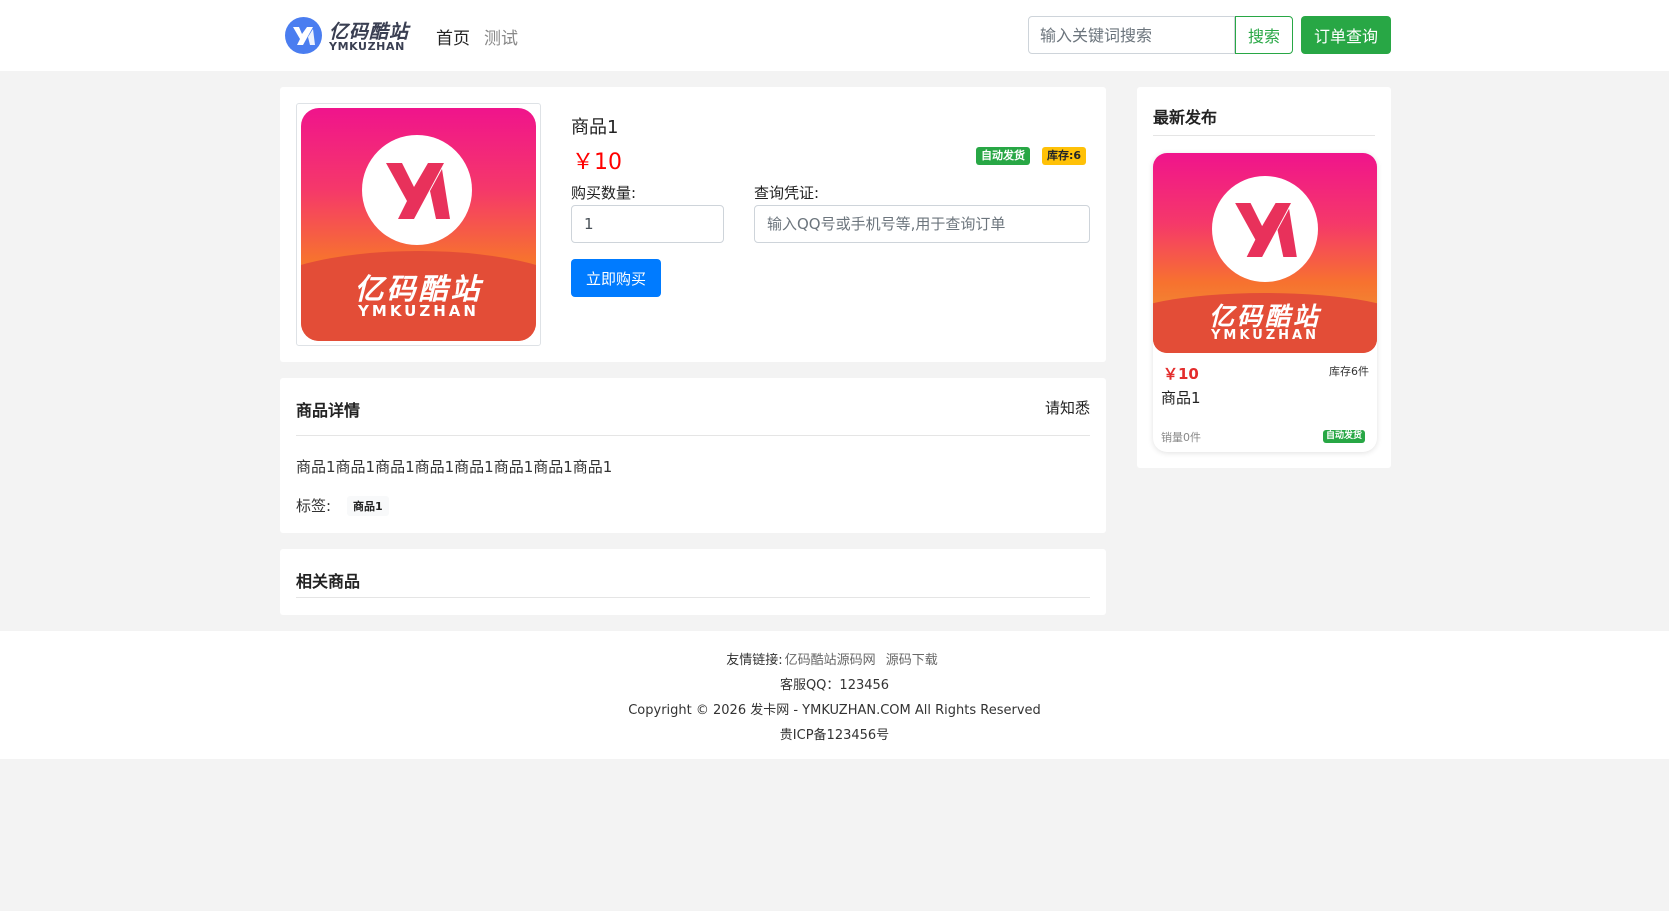 The height and width of the screenshot is (911, 1669). Describe the element at coordinates (1064, 156) in the screenshot. I see `stock-badge: 库存:6` at that location.